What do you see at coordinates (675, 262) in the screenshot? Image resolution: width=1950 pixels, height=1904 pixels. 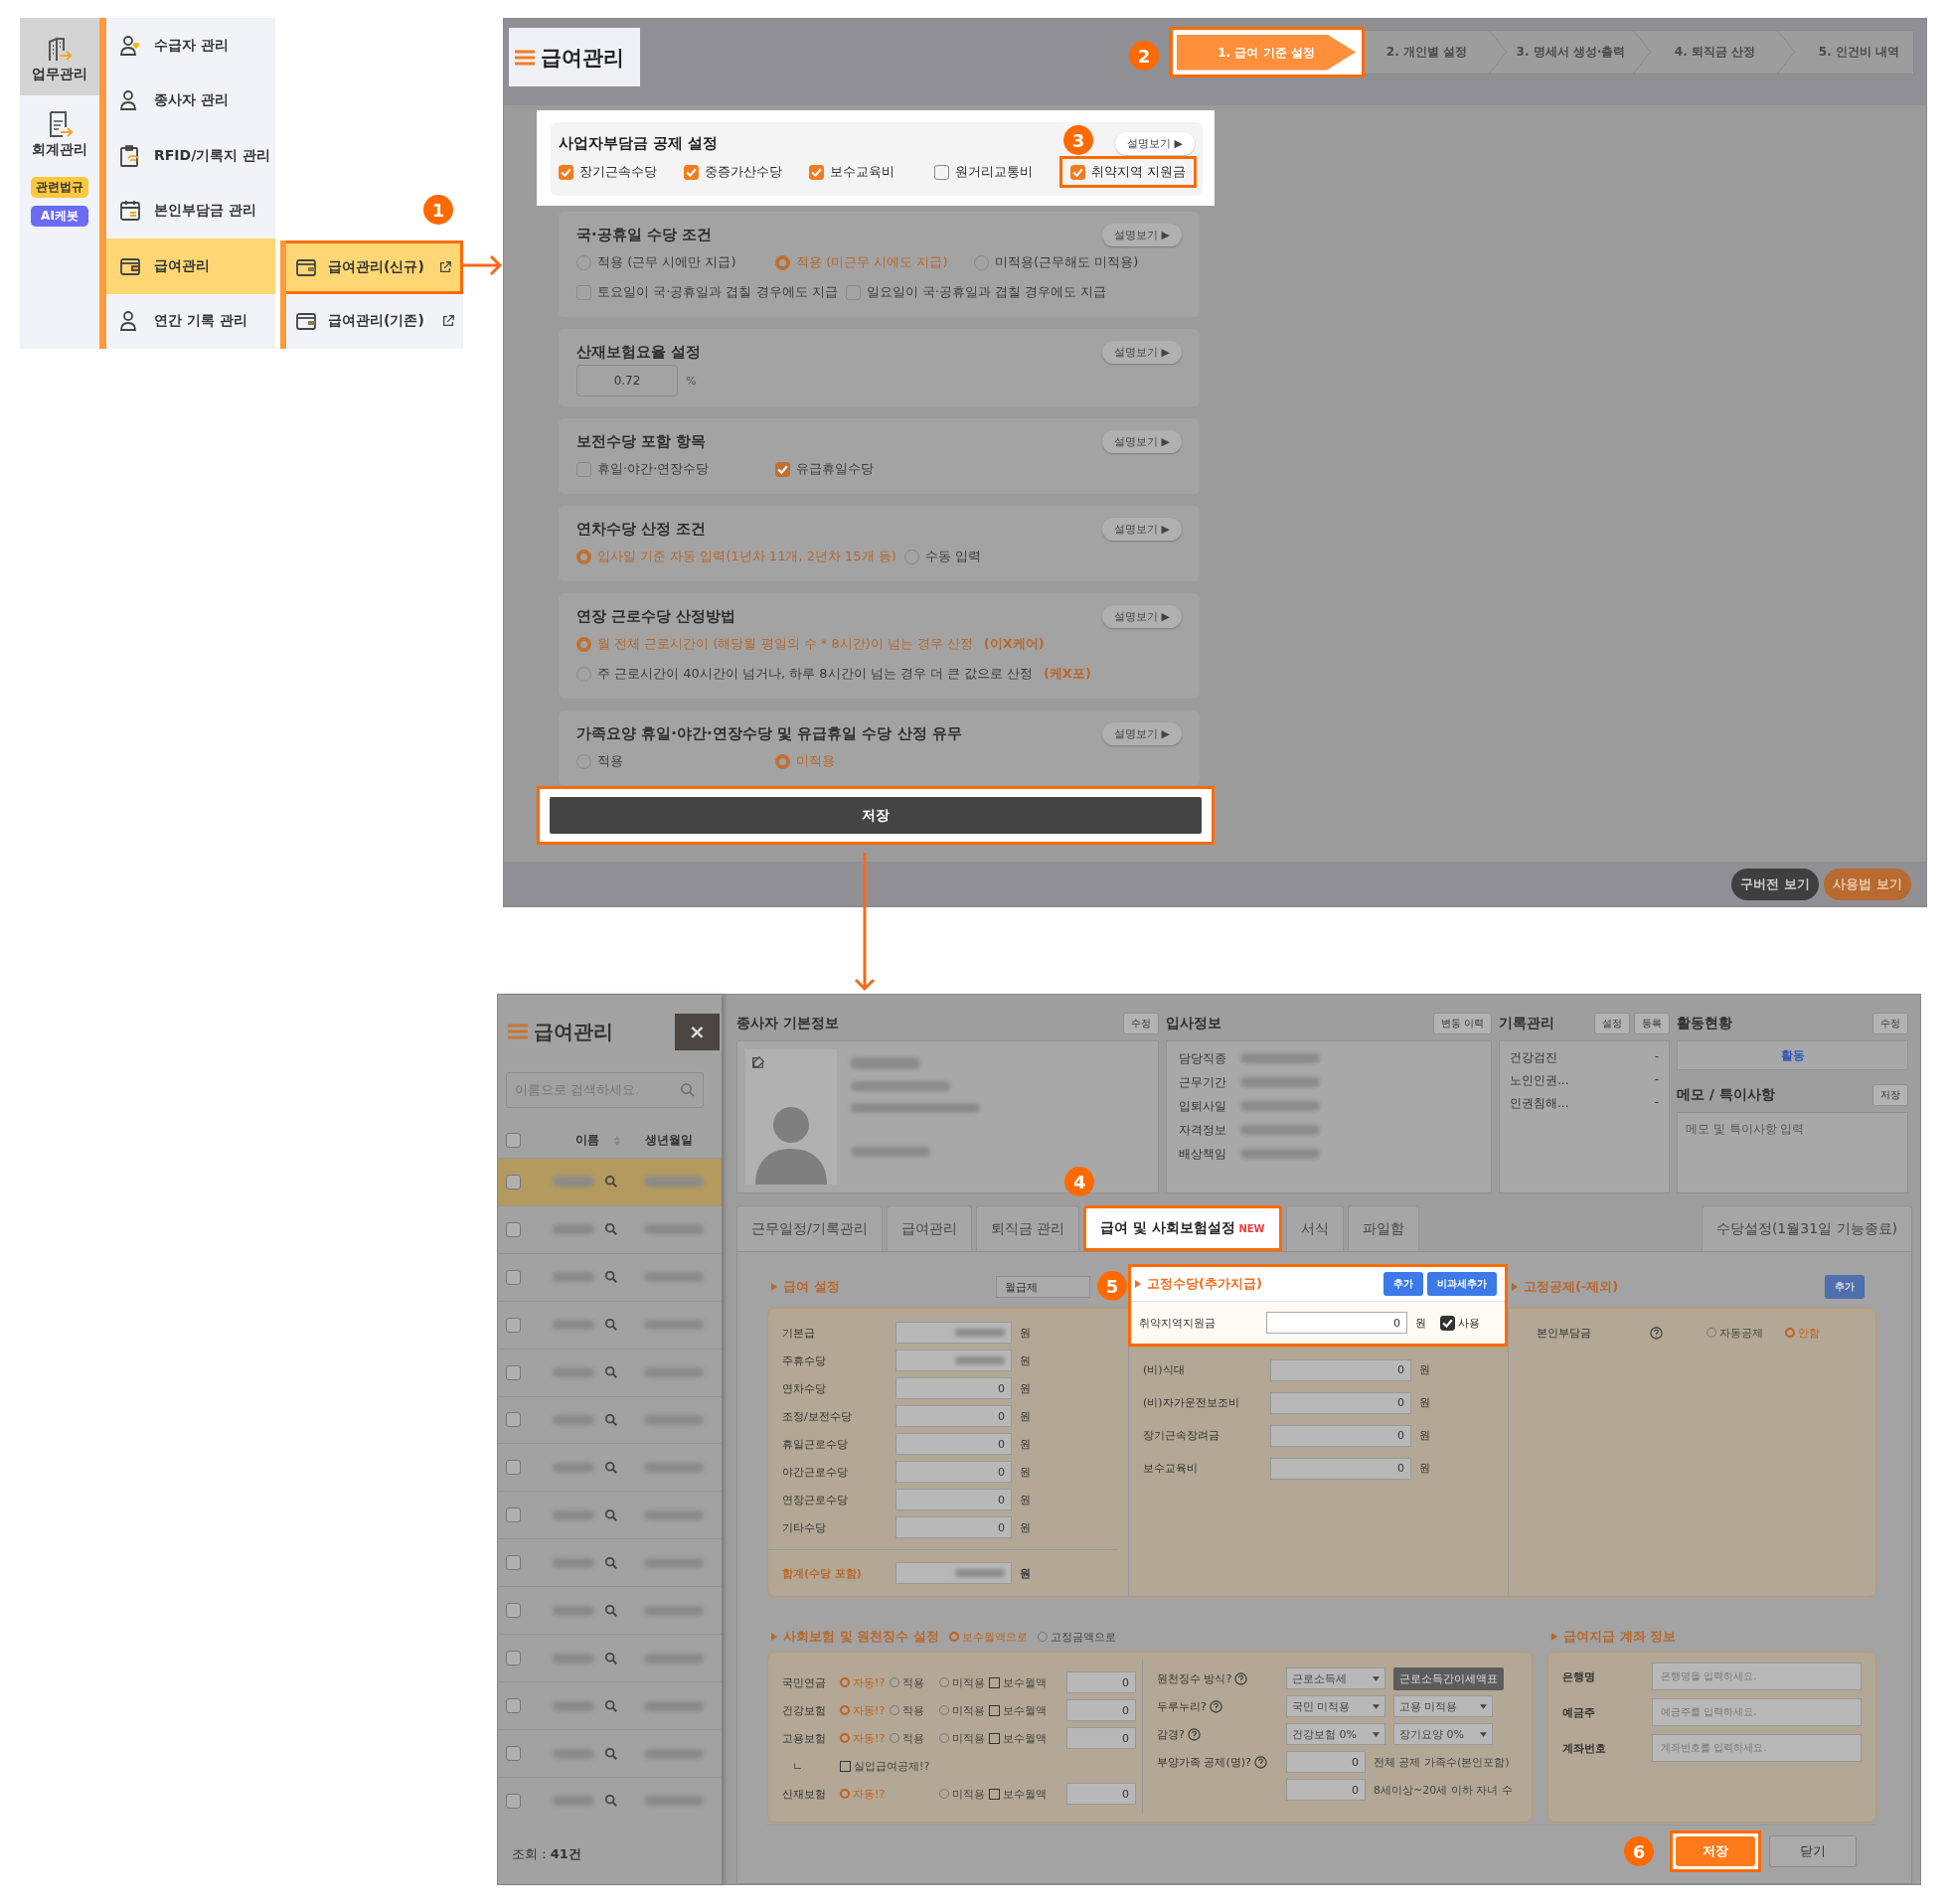 I see `radio-option: 적용 (근무 시에만 지급)` at bounding box center [675, 262].